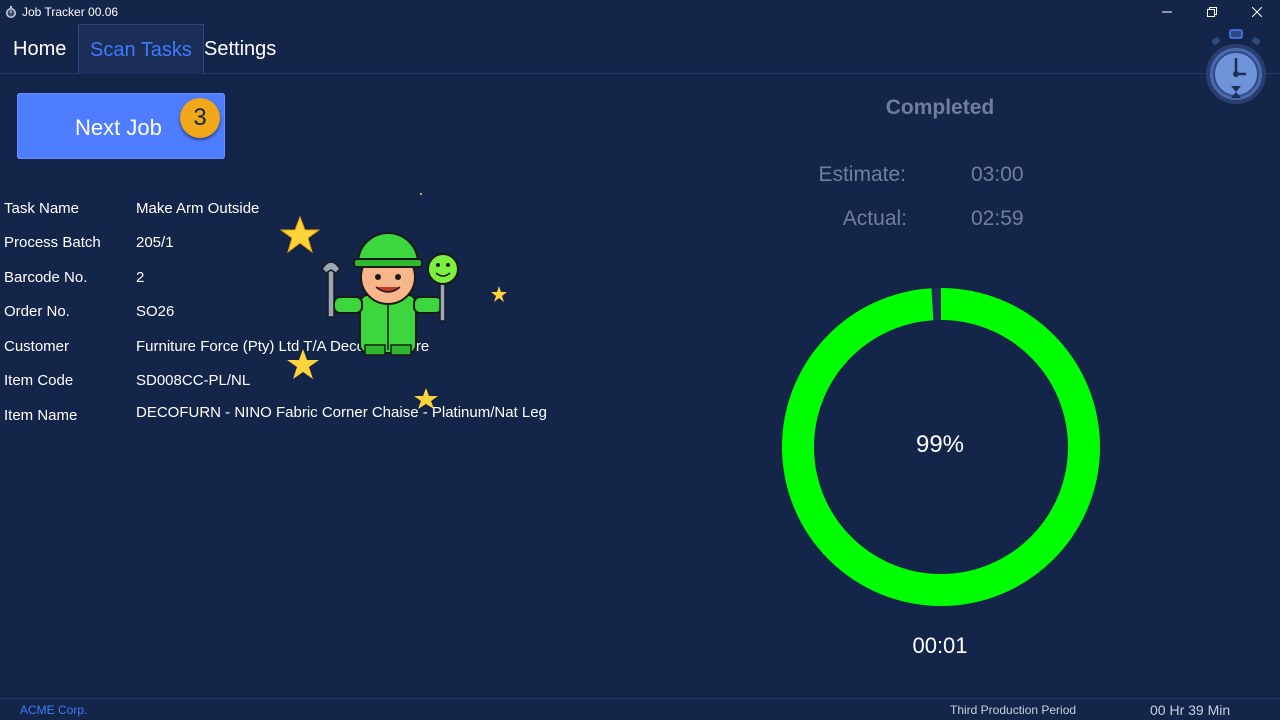 The width and height of the screenshot is (1280, 720). I want to click on estimate-value: 03:00, so click(997, 174).